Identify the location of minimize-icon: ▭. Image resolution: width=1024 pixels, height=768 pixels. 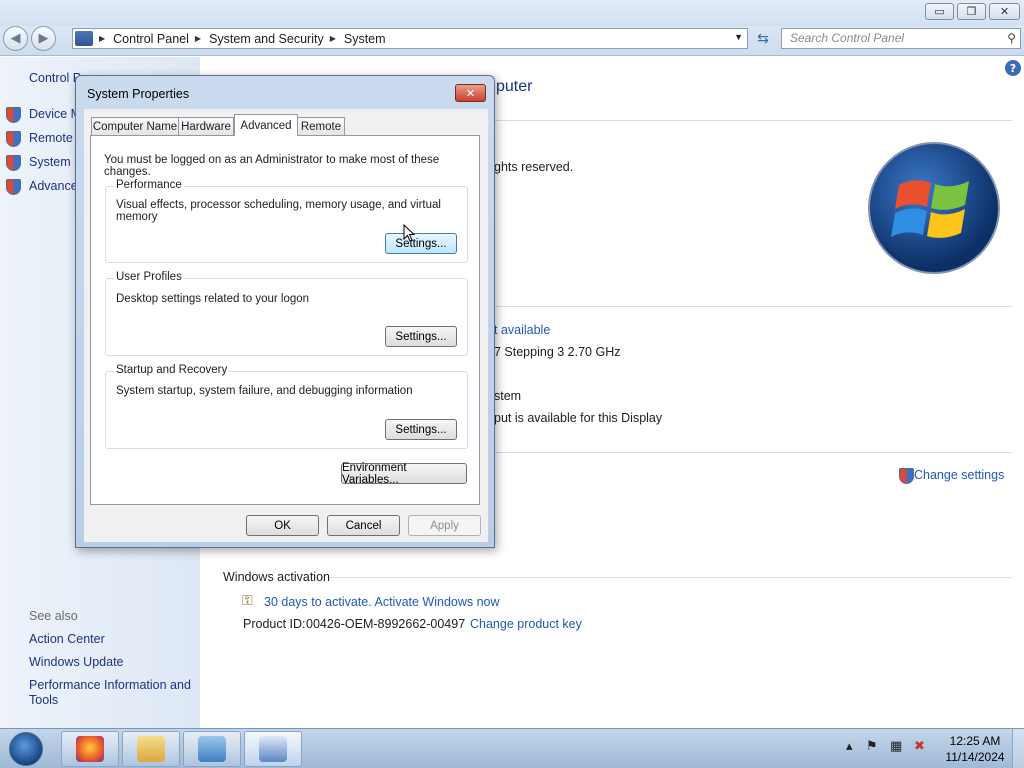
(939, 11).